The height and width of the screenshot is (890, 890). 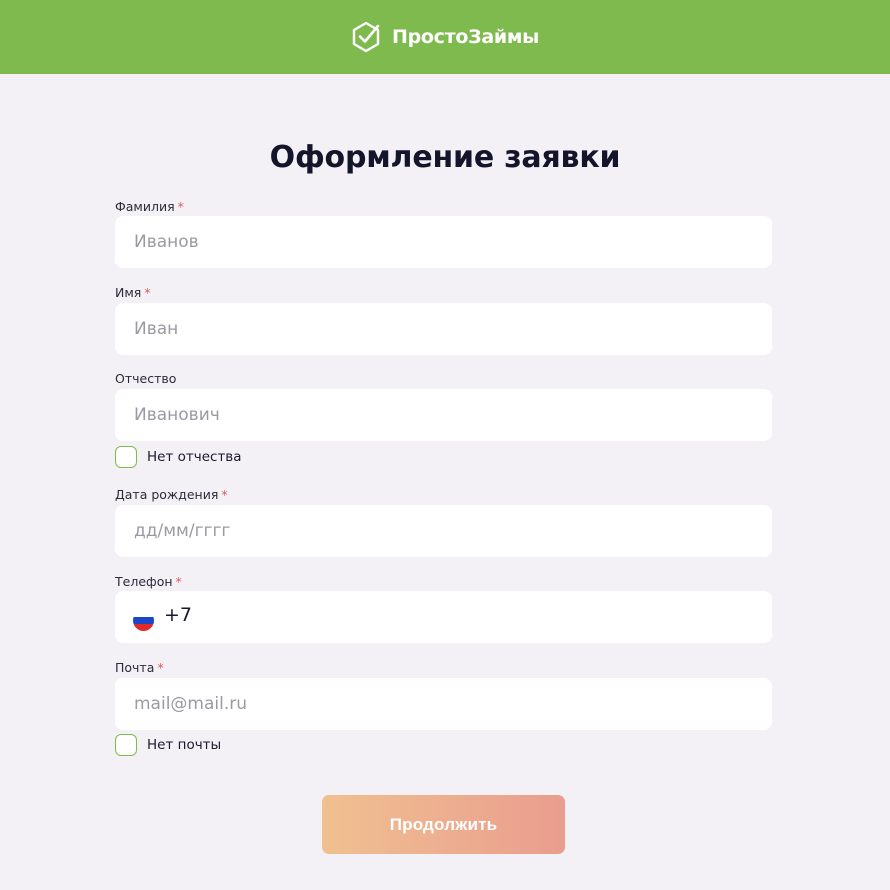 I want to click on last-name-input: Иванов, so click(x=443, y=242).